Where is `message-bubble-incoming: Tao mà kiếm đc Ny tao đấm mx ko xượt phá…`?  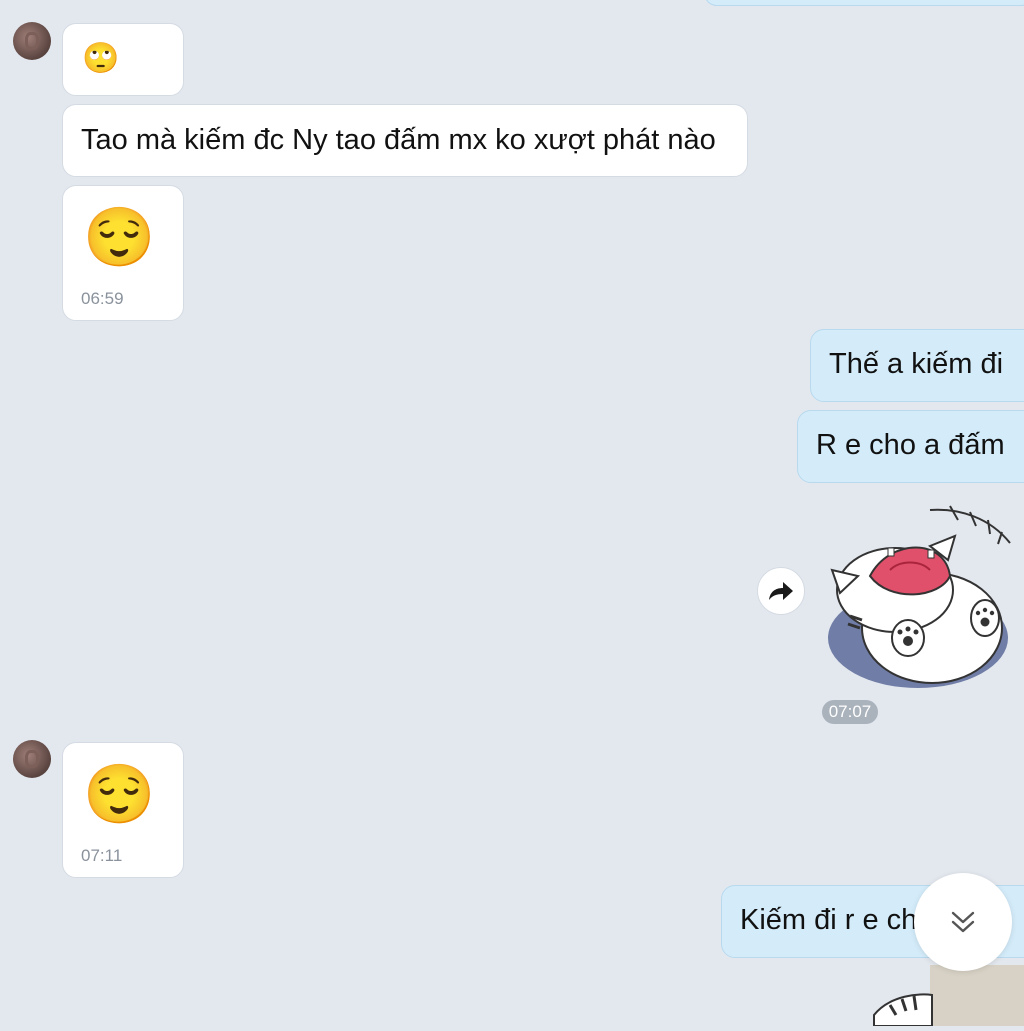
message-bubble-incoming: Tao mà kiếm đc Ny tao đấm mx ko xượt phá… is located at coordinates (405, 140).